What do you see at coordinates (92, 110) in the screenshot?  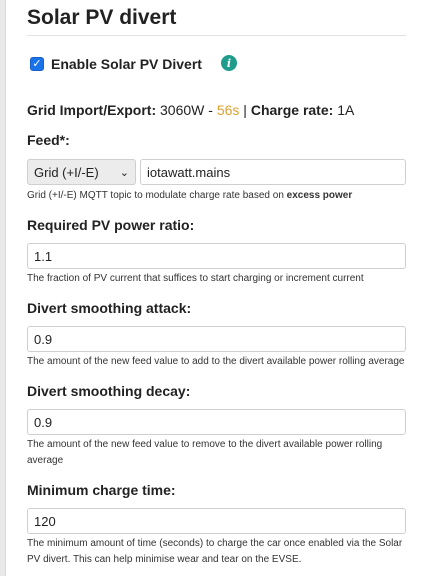 I see `grid-label: Grid Import/Export:` at bounding box center [92, 110].